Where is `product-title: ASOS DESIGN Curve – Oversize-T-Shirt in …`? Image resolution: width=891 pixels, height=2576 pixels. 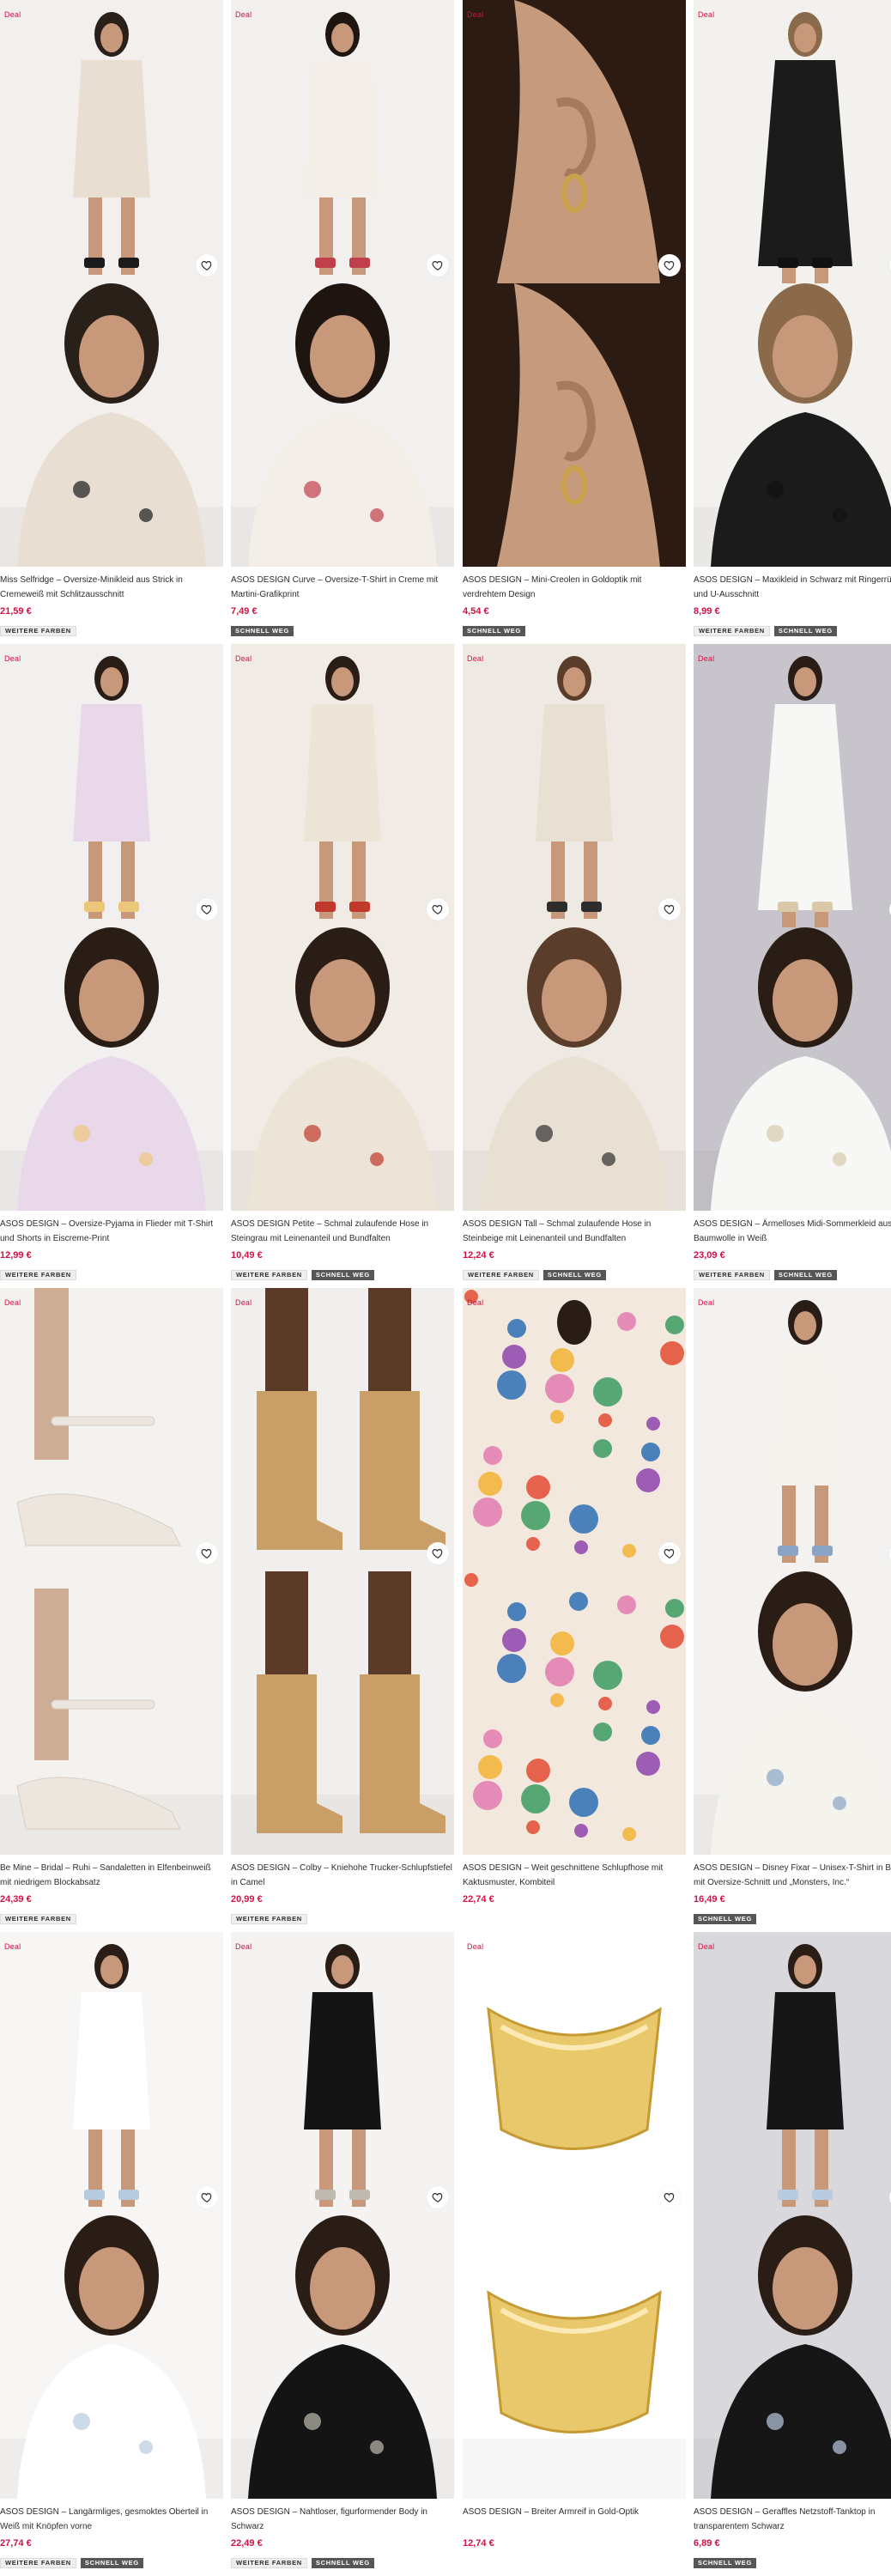
product-title: ASOS DESIGN Curve – Oversize-T-Shirt in … is located at coordinates (342, 587).